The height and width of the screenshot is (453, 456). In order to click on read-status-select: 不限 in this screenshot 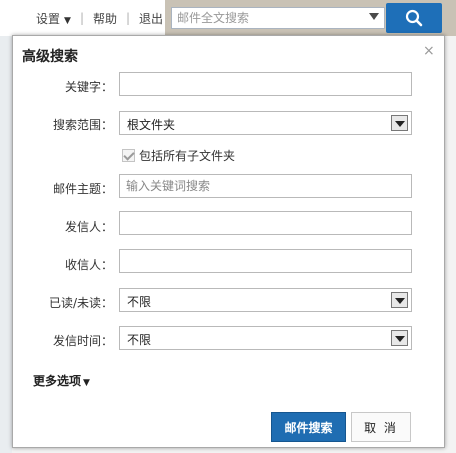, I will do `click(265, 300)`.